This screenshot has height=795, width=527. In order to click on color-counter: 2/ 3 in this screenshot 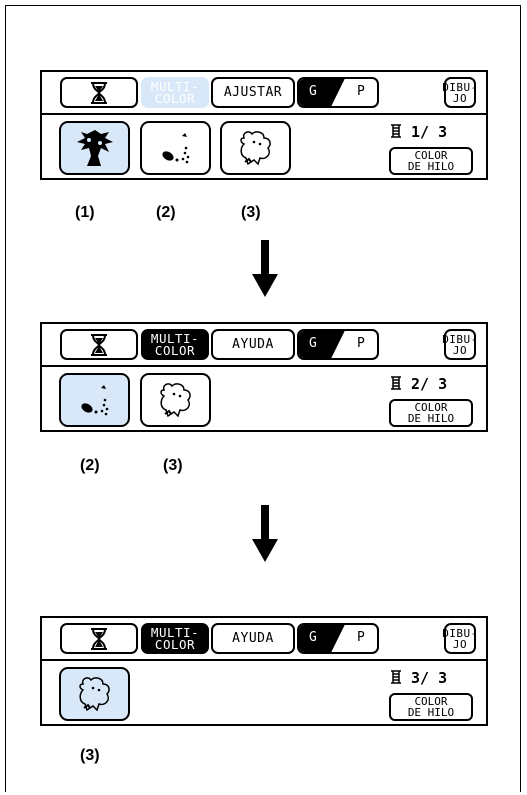, I will do `click(418, 384)`.